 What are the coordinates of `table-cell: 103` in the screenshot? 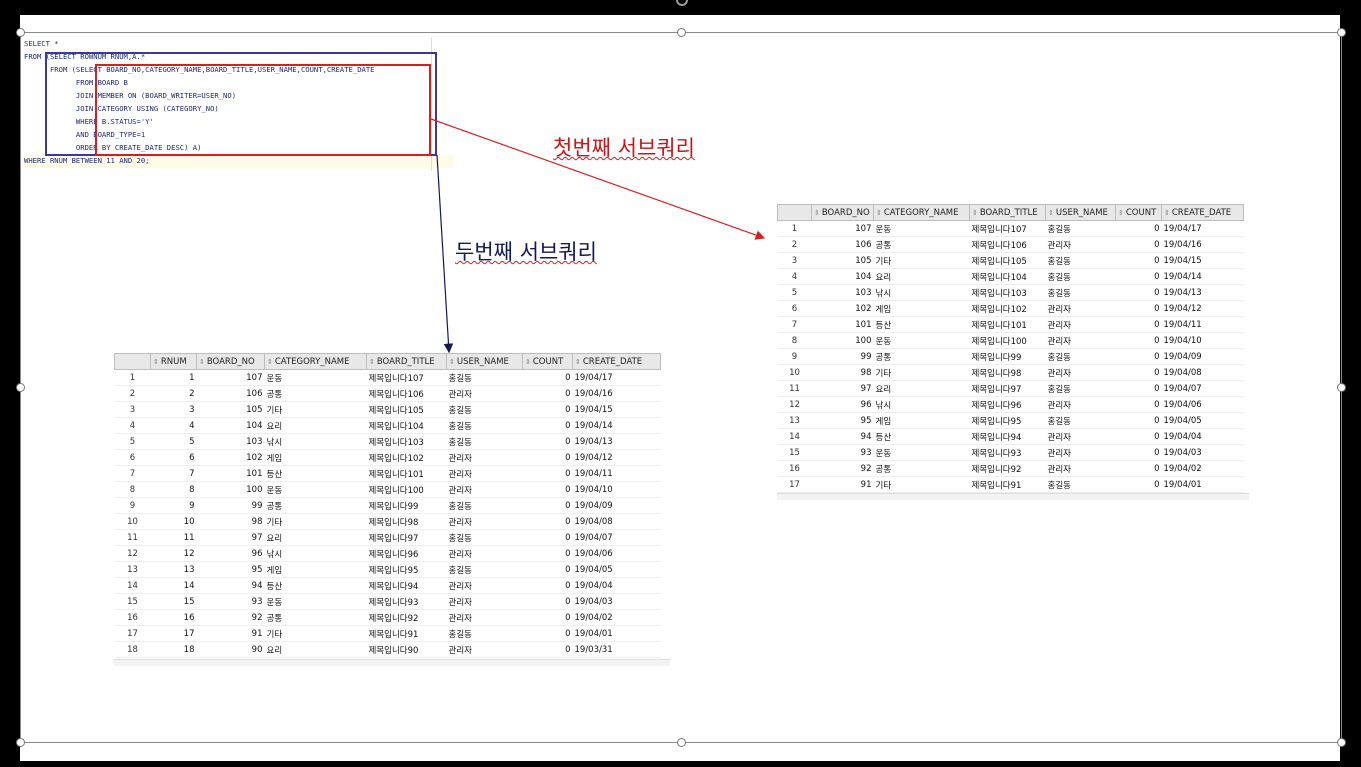 It's located at (230, 441).